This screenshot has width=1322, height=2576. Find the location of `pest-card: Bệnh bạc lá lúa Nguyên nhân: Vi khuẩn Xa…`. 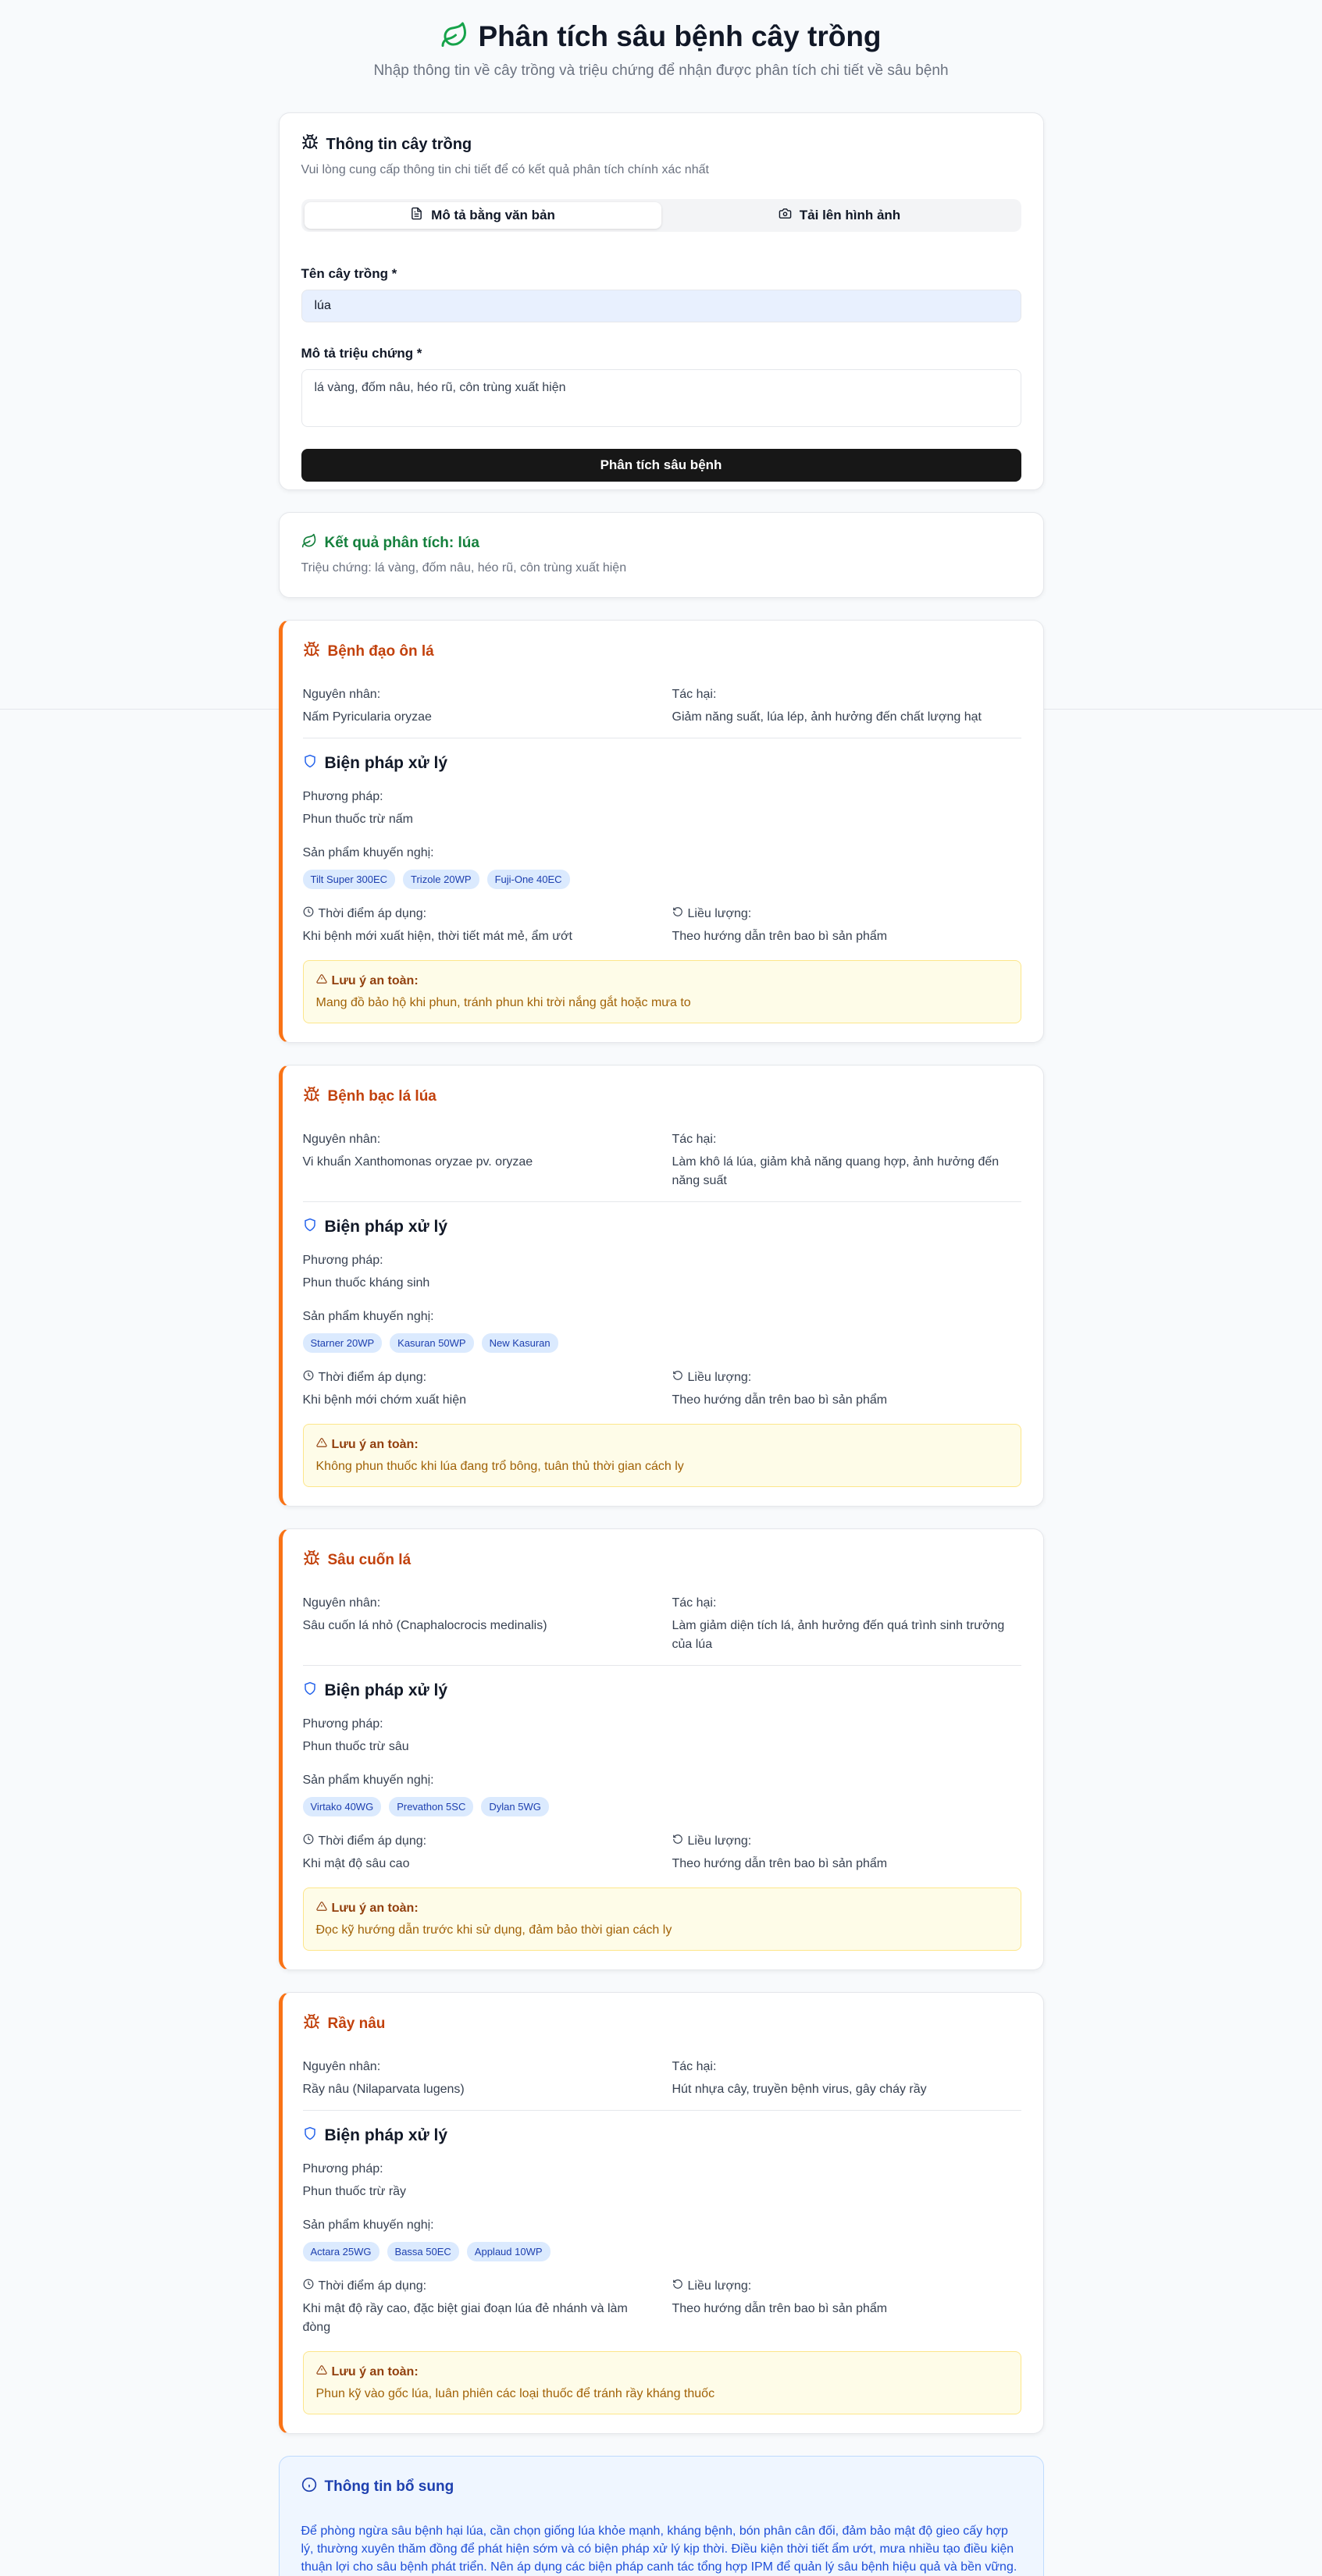

pest-card: Bệnh bạc lá lúa Nguyên nhân: Vi khuẩn Xa… is located at coordinates (661, 1286).